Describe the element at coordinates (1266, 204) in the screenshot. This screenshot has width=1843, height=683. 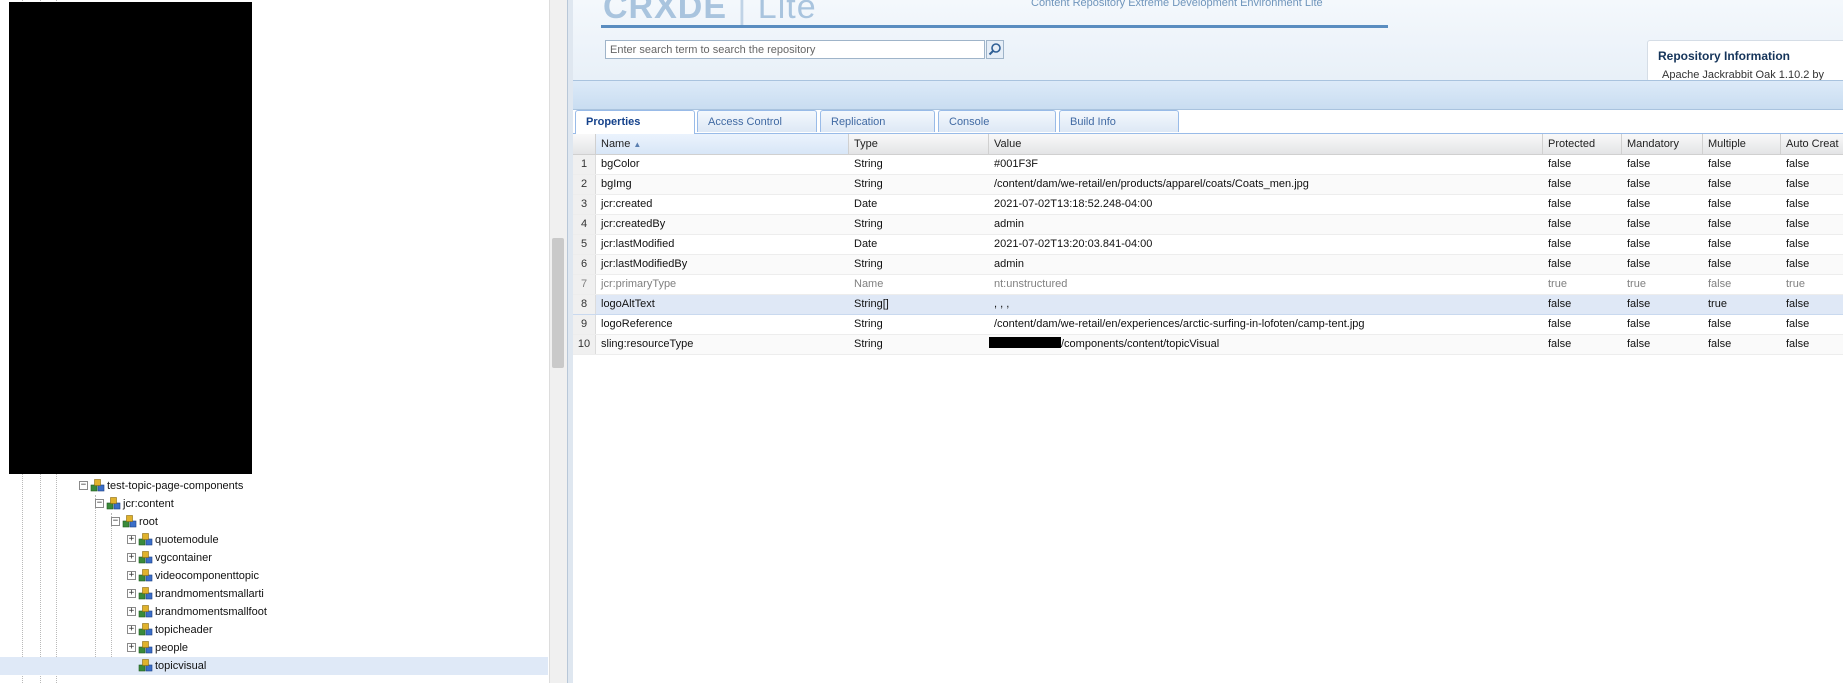
I see `cell-value: 2021-07-02T13:18:52.248-04:00` at that location.